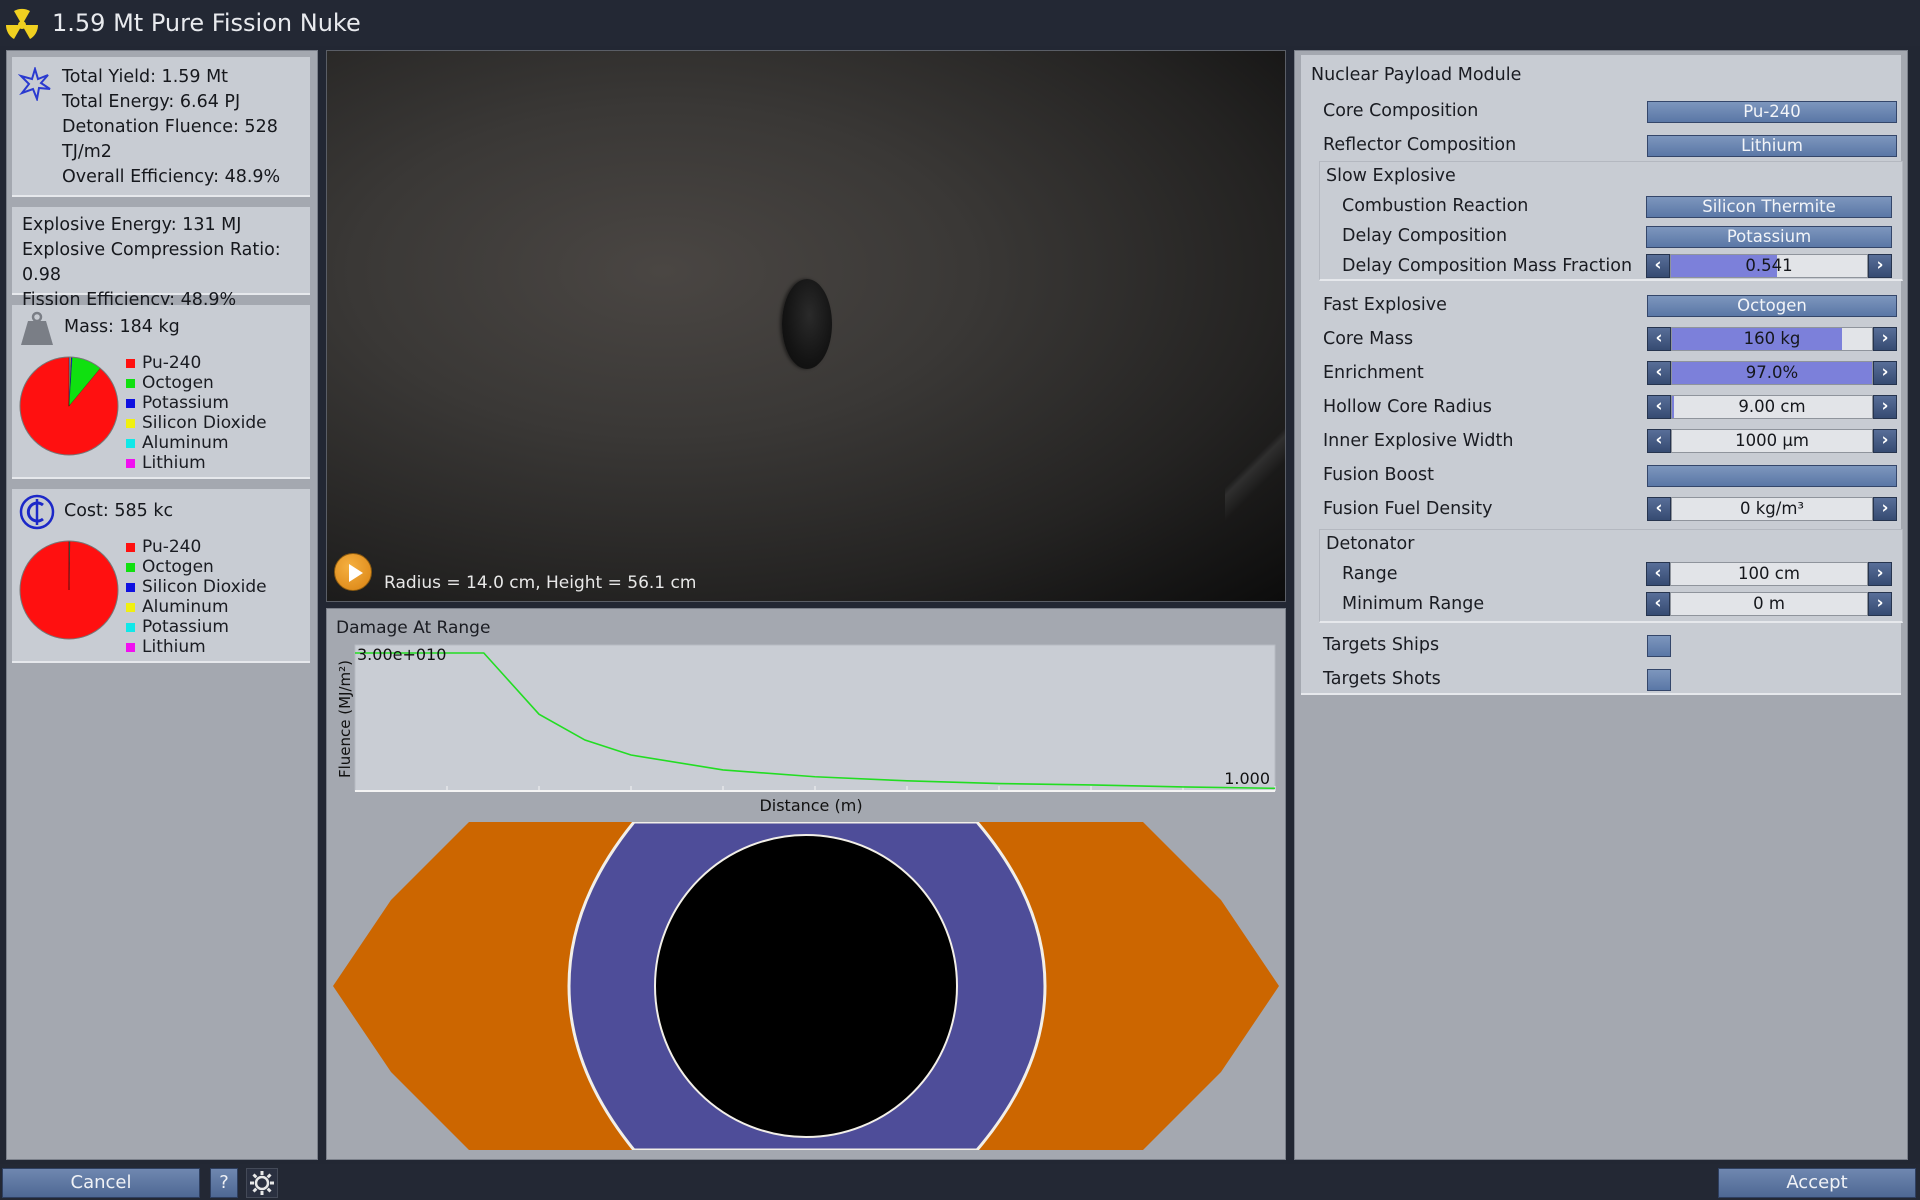  I want to click on stepper-value: 160 kg, so click(1772, 338).